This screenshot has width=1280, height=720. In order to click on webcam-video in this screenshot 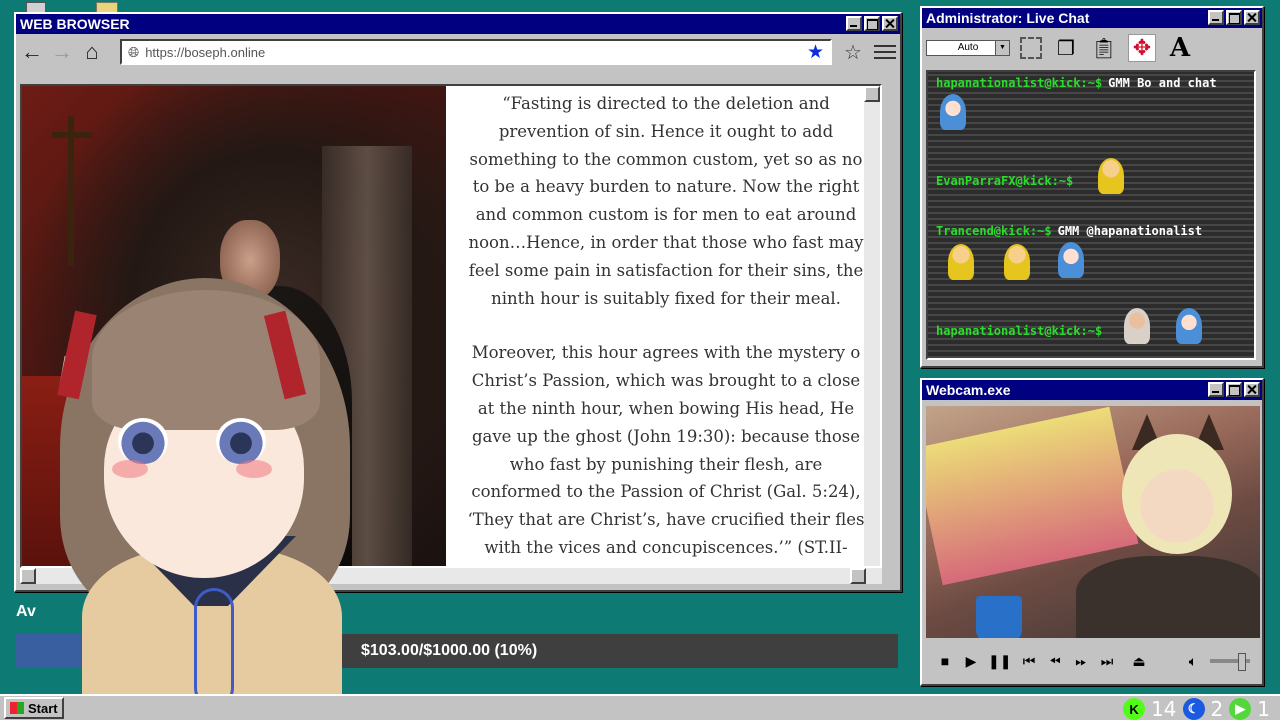, I will do `click(1093, 522)`.